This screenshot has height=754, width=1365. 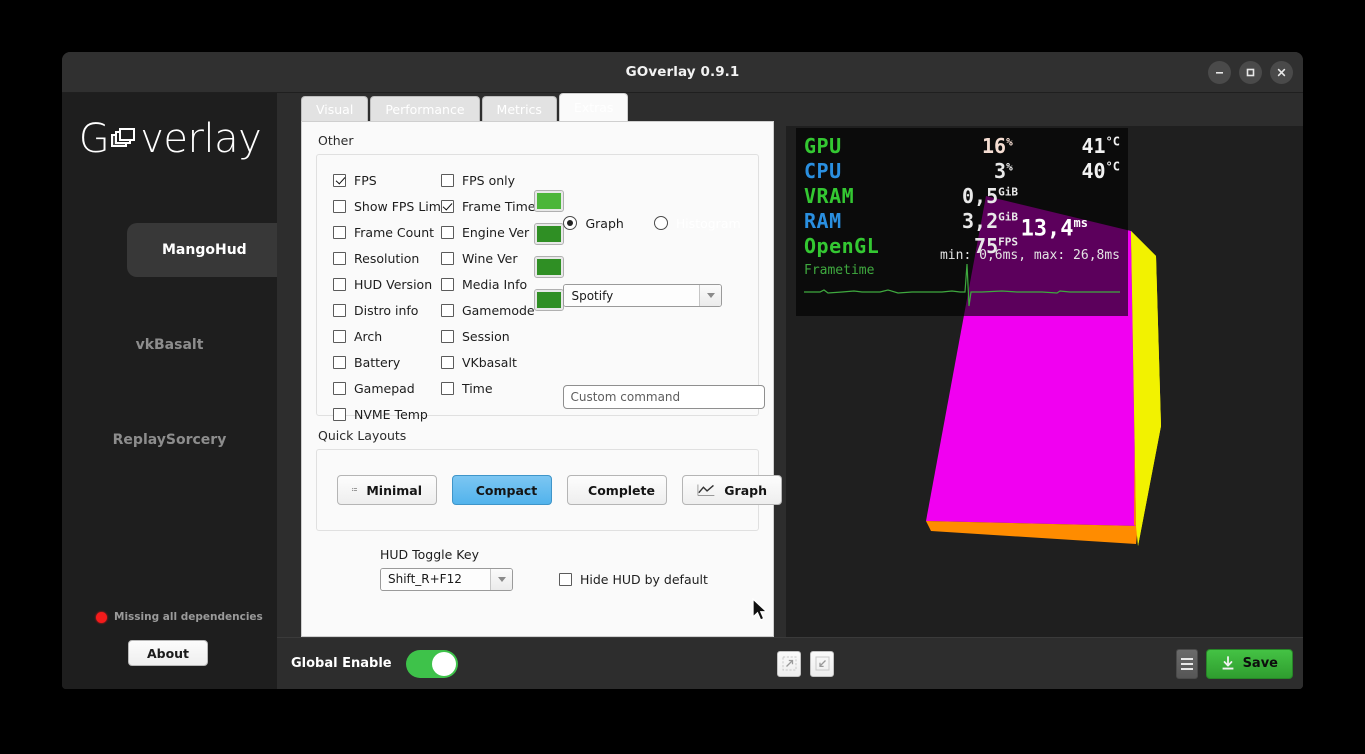 I want to click on expand-preview-button, so click(x=789, y=663).